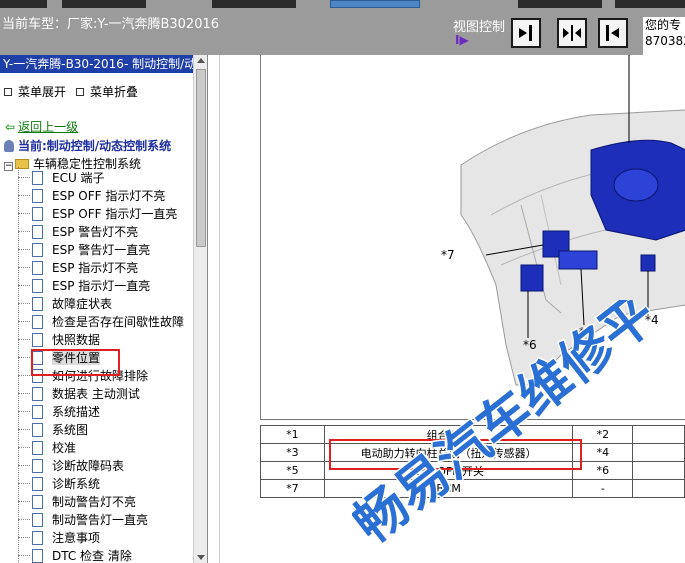 This screenshot has width=685, height=563. I want to click on highlight-box-table-row, so click(455, 454).